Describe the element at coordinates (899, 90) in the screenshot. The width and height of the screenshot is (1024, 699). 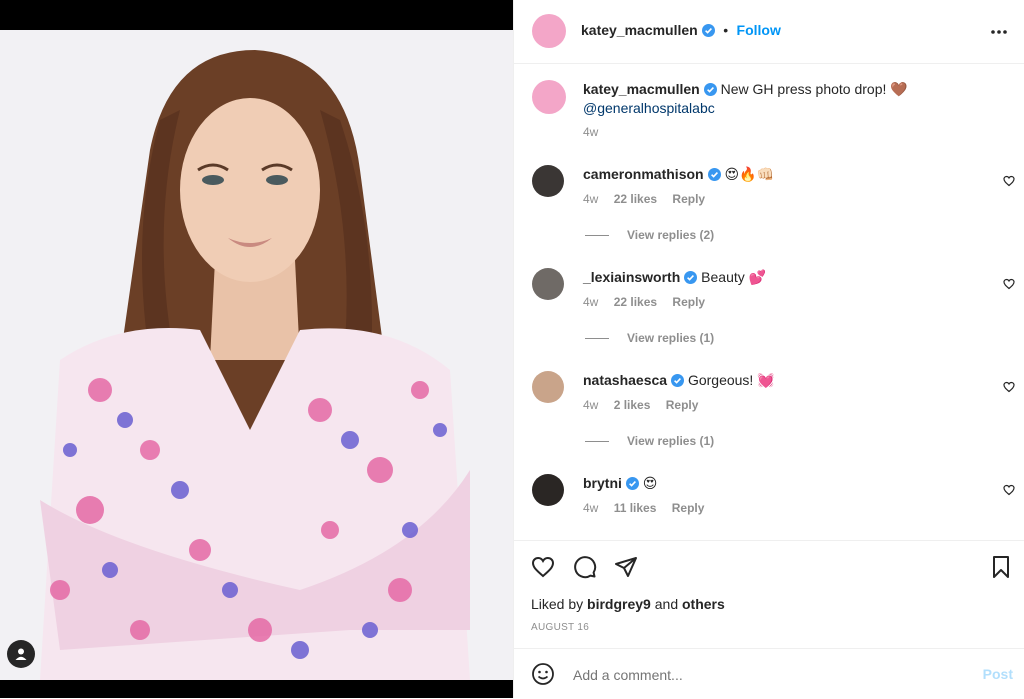
I see `caption-emoji: 🤎` at that location.